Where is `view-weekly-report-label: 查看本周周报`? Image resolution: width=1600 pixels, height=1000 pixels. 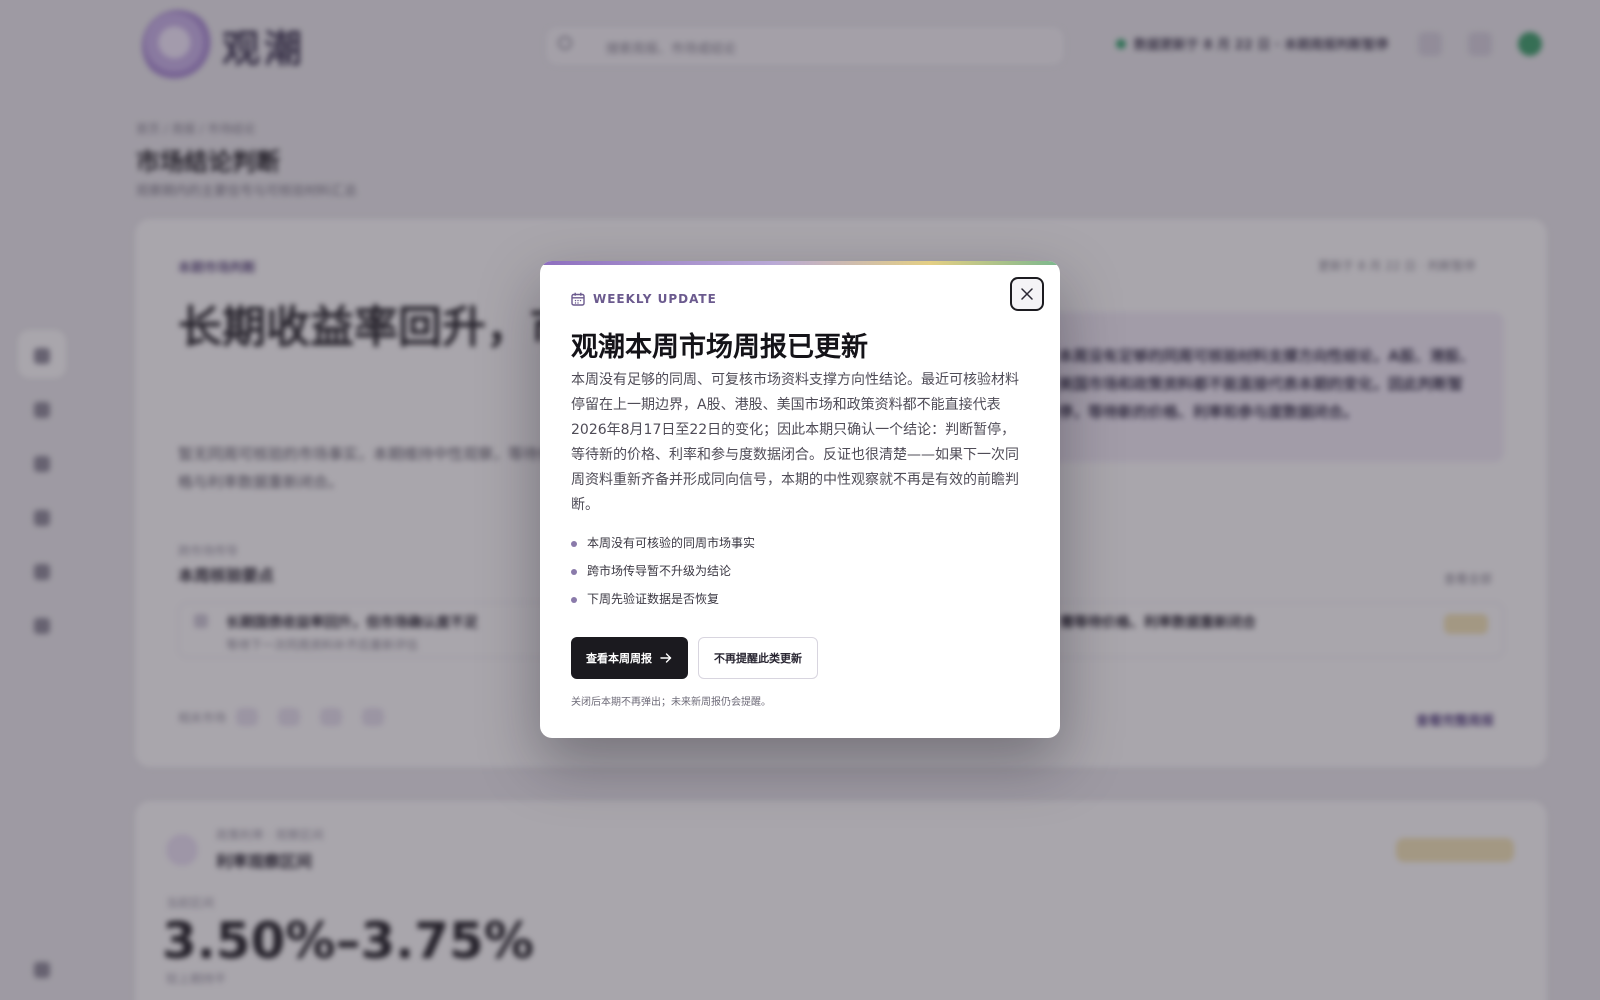
view-weekly-report-label: 查看本周周报 is located at coordinates (619, 658).